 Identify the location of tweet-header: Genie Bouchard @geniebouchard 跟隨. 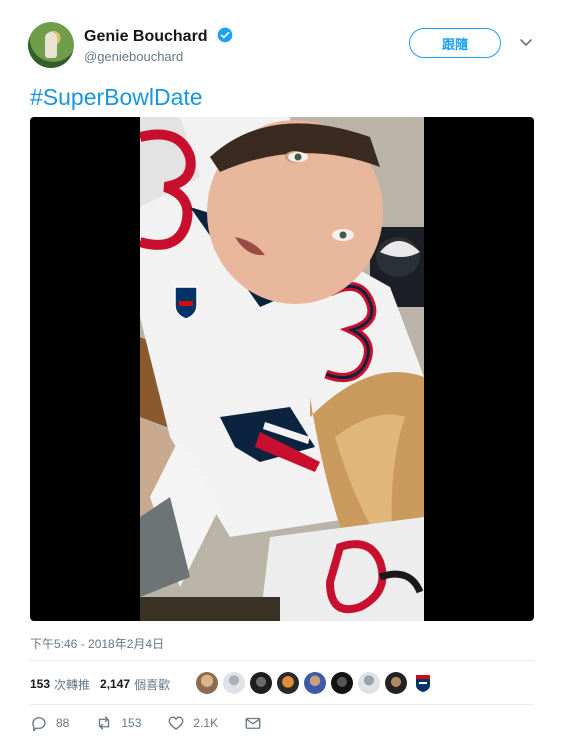
(288, 47).